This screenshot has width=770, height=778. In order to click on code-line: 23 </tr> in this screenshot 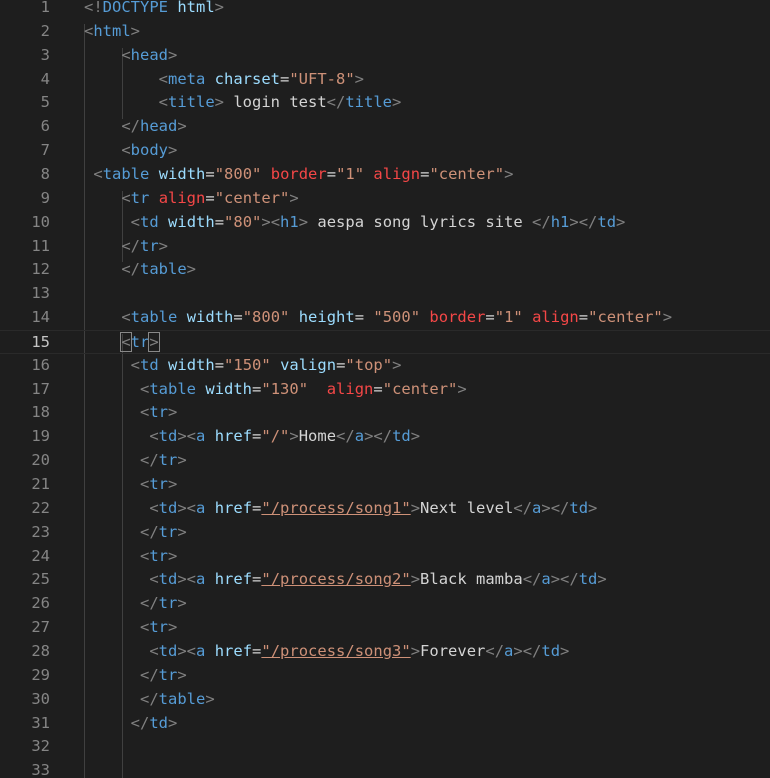, I will do `click(385, 533)`.